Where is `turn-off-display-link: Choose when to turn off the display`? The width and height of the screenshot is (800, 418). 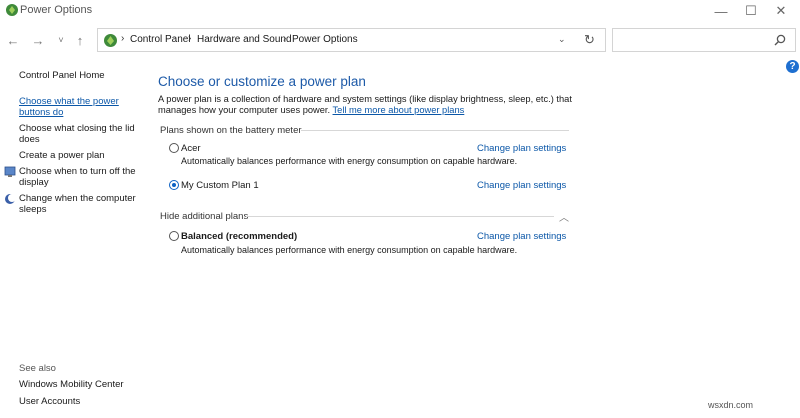 turn-off-display-link: Choose when to turn off the display is located at coordinates (77, 177).